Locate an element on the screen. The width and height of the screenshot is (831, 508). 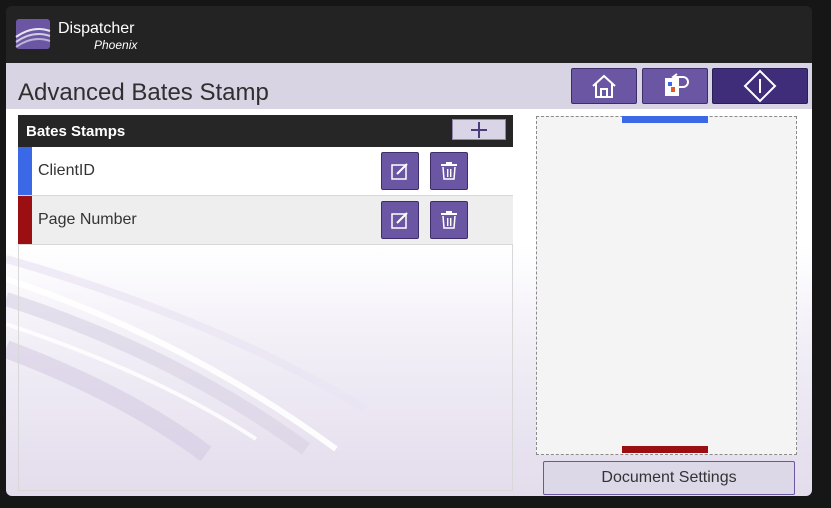
back-to-document-icon is located at coordinates (677, 84).